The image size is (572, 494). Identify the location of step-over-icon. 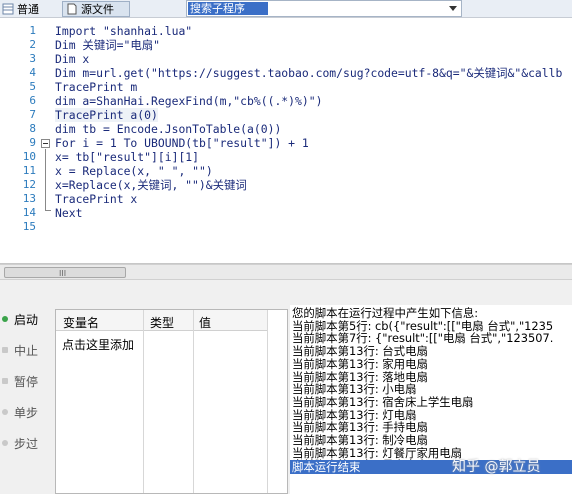
(5, 443).